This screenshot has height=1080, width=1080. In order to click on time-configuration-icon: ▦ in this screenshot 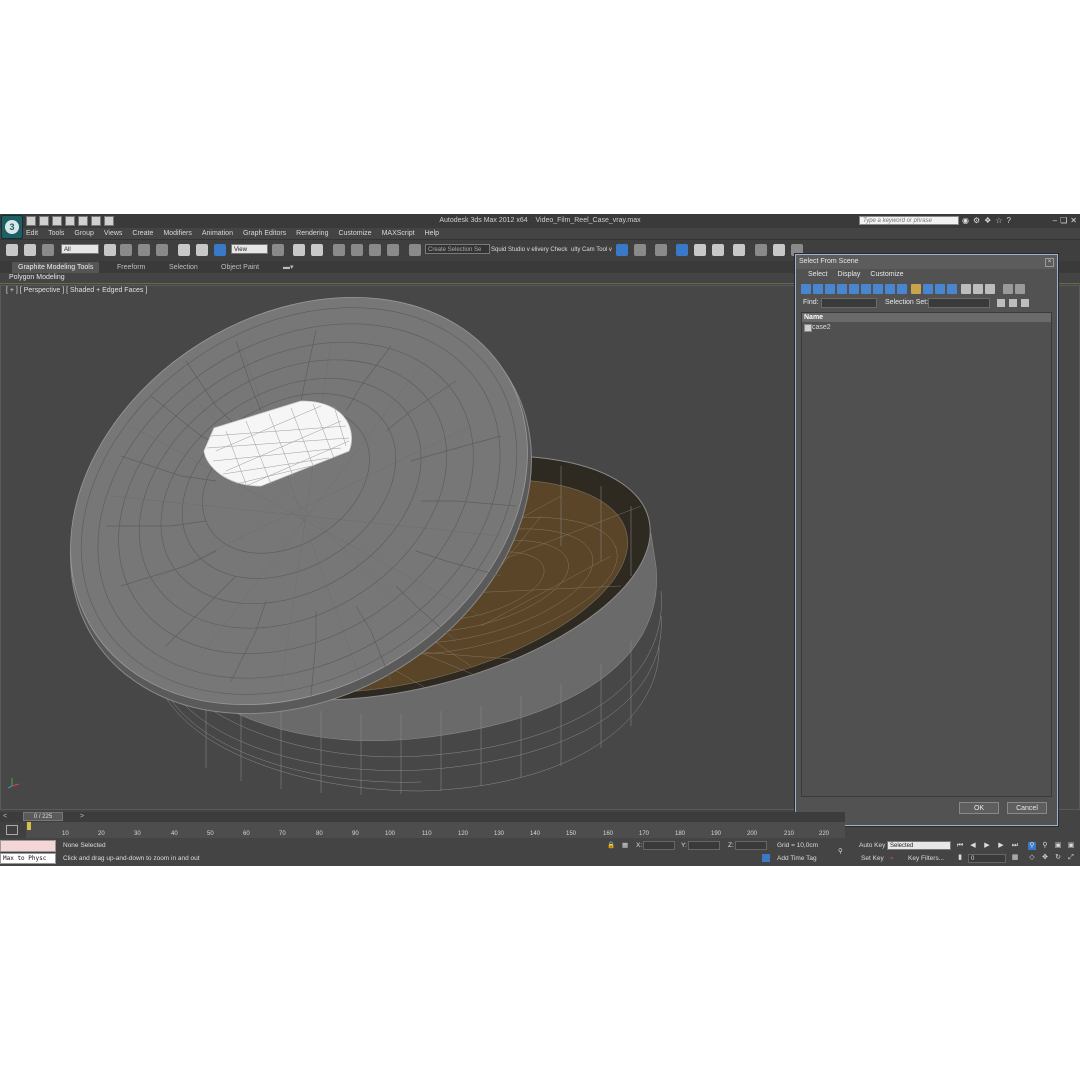, I will do `click(1015, 858)`.